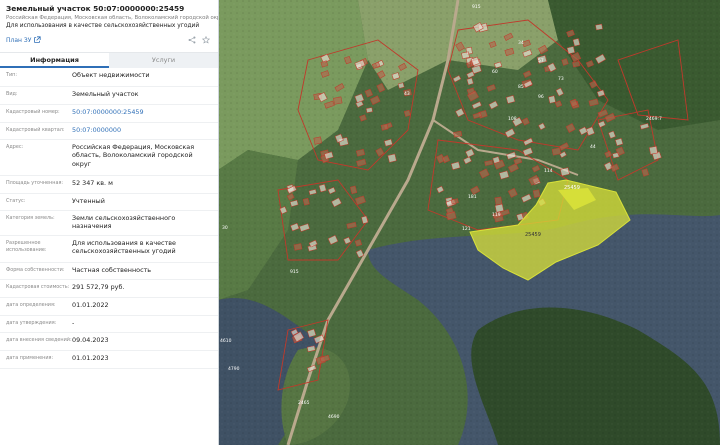  What do you see at coordinates (31, 323) in the screenshot?
I see `row-label: дата утверждения:` at bounding box center [31, 323].